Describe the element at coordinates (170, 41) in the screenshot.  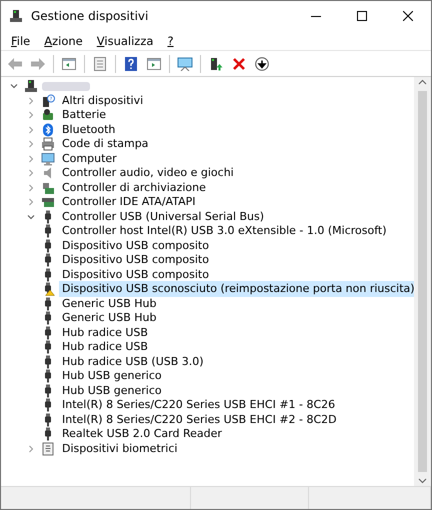
I see `menu-item: ?` at that location.